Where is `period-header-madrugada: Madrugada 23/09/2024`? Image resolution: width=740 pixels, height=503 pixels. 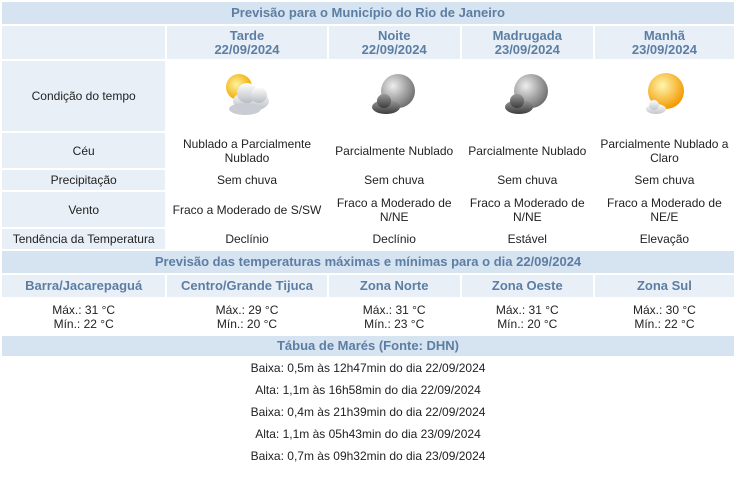
period-header-madrugada: Madrugada 23/09/2024 is located at coordinates (527, 42).